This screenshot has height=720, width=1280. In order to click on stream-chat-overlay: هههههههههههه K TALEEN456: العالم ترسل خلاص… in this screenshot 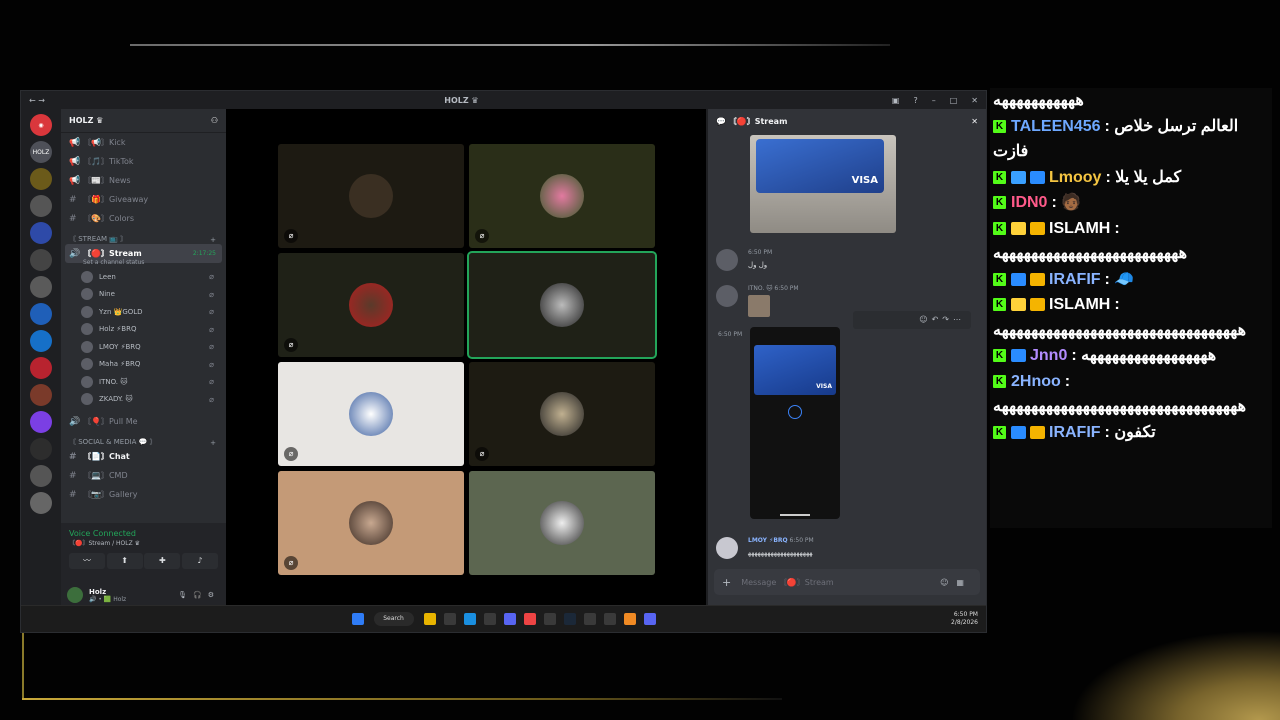, I will do `click(1131, 318)`.